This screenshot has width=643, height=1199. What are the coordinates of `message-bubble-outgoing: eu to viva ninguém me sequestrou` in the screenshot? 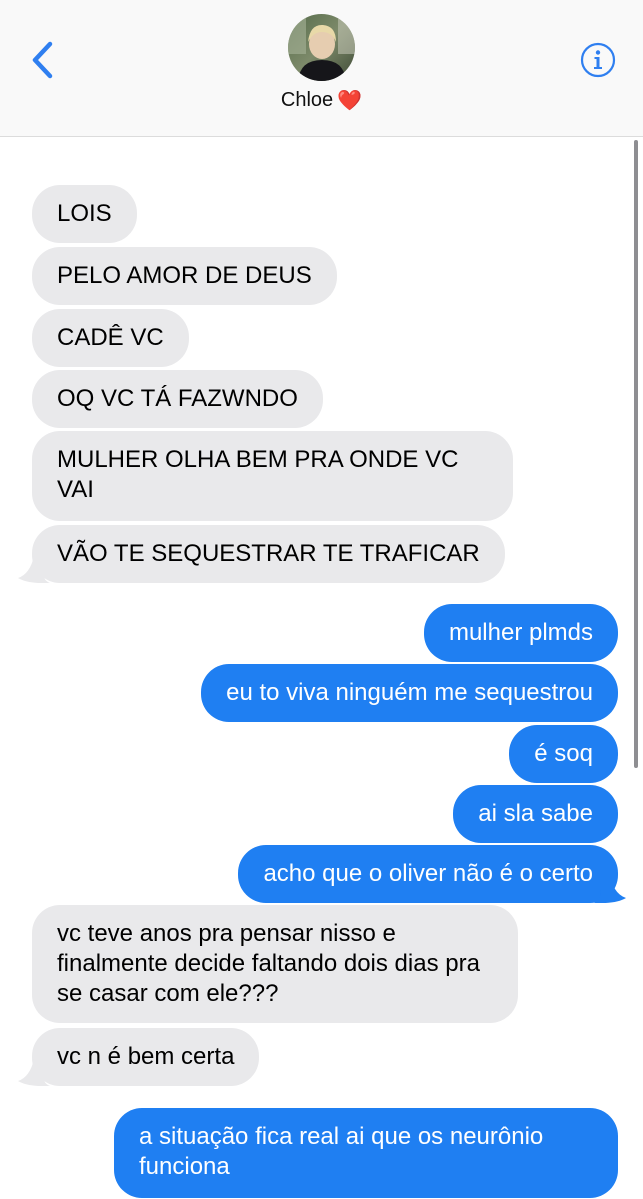 It's located at (409, 693).